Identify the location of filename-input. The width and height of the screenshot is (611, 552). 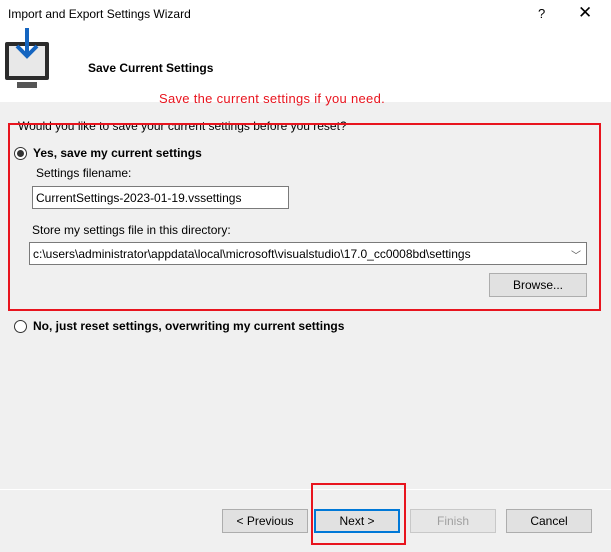
(160, 197).